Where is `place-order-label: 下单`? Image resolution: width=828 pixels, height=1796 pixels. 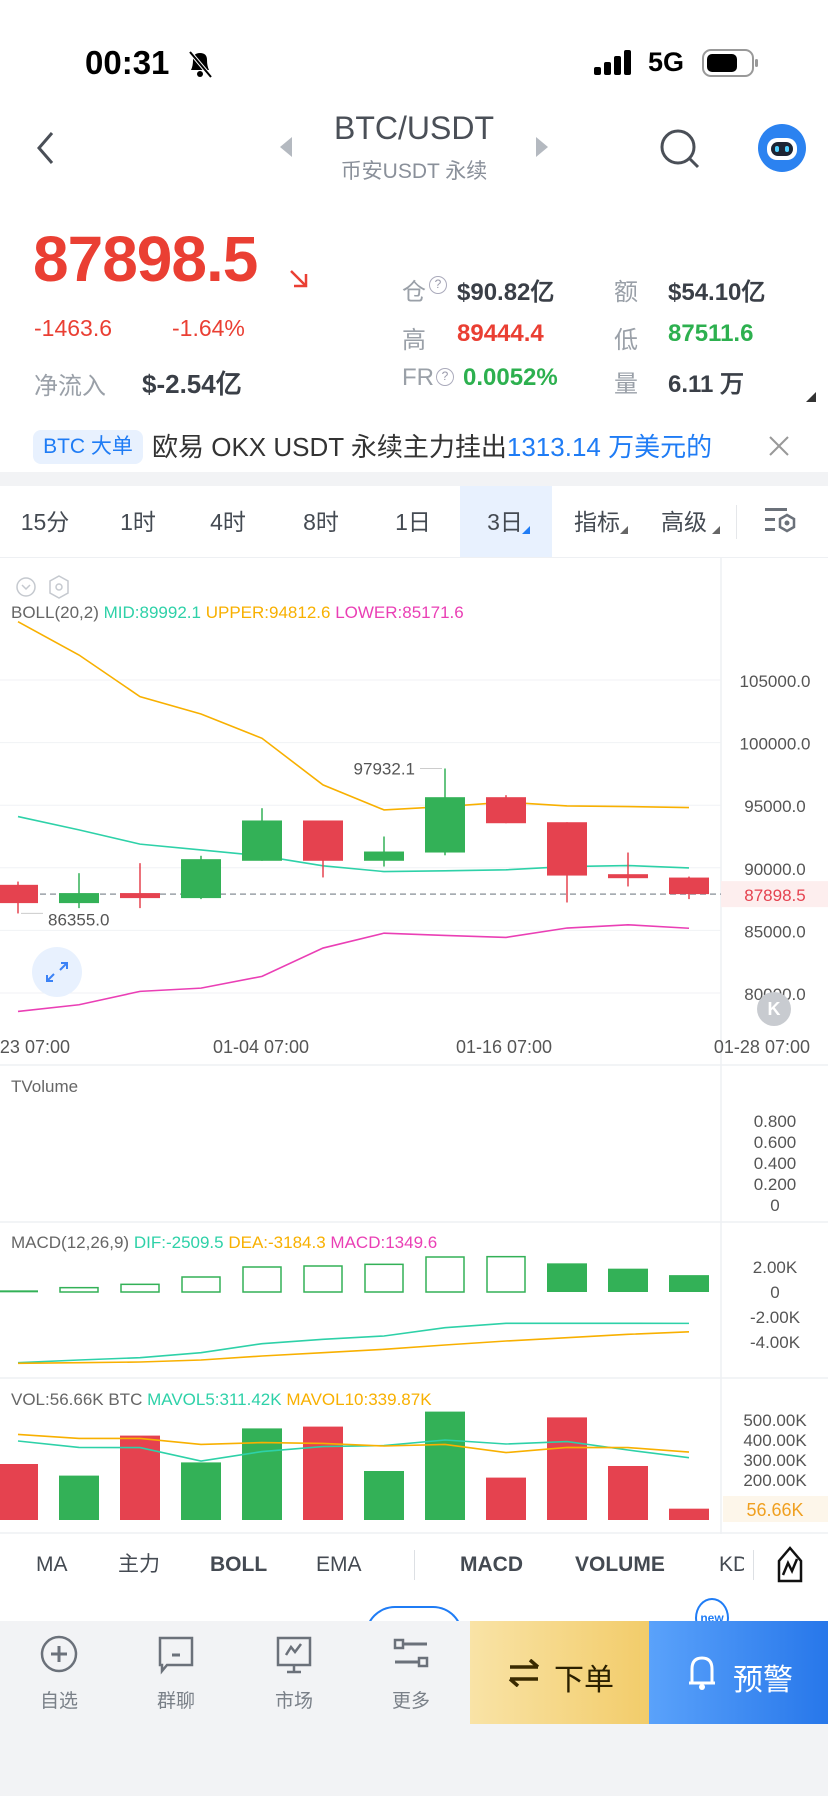
place-order-label: 下单 is located at coordinates (584, 1680).